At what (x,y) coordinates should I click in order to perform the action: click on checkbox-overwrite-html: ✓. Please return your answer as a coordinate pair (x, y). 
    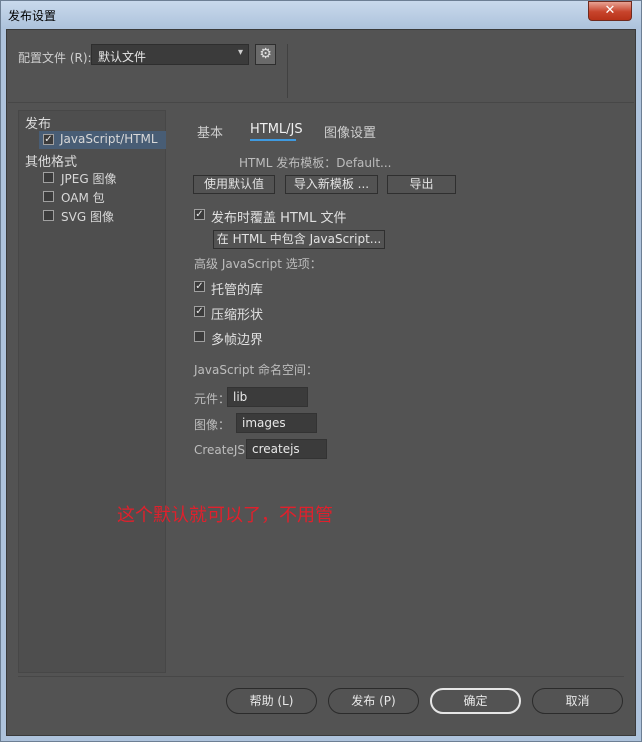
    Looking at the image, I should click on (199, 214).